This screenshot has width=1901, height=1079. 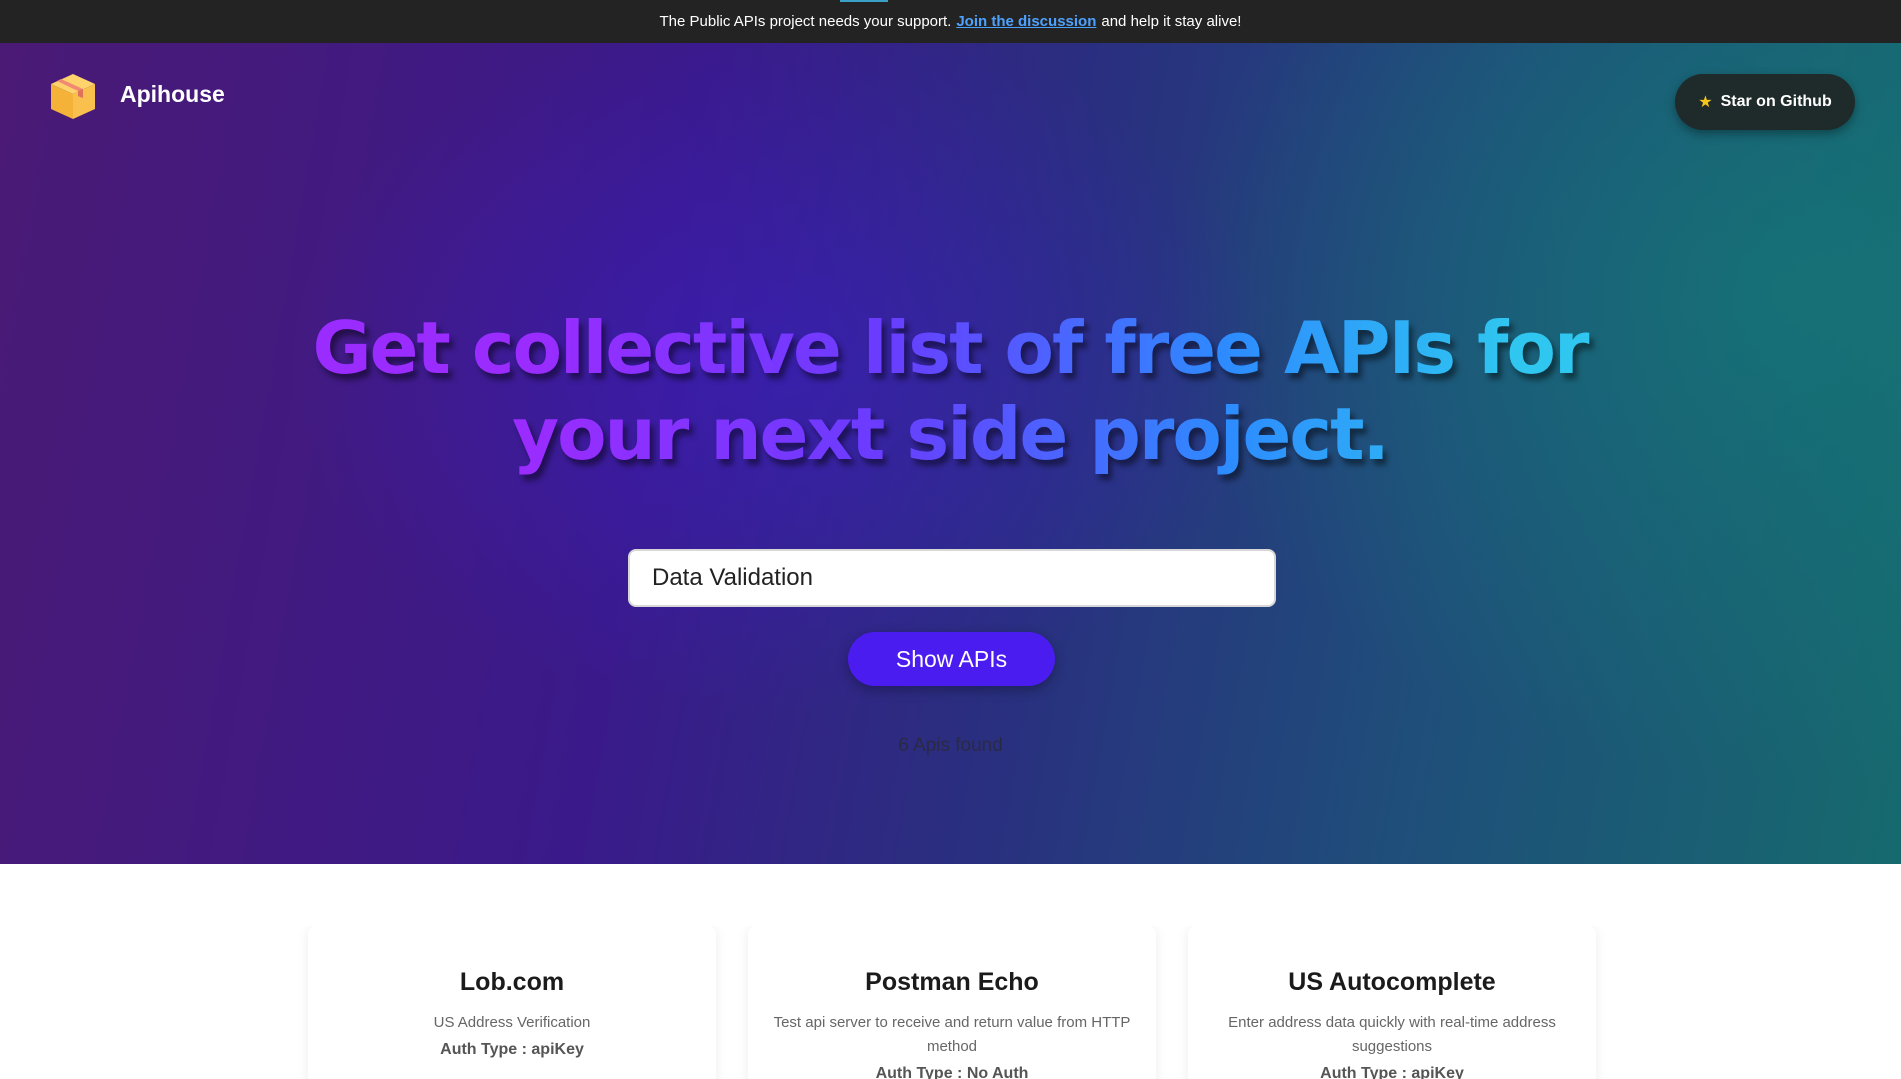 I want to click on api-card-title: Lob.com, so click(x=512, y=982).